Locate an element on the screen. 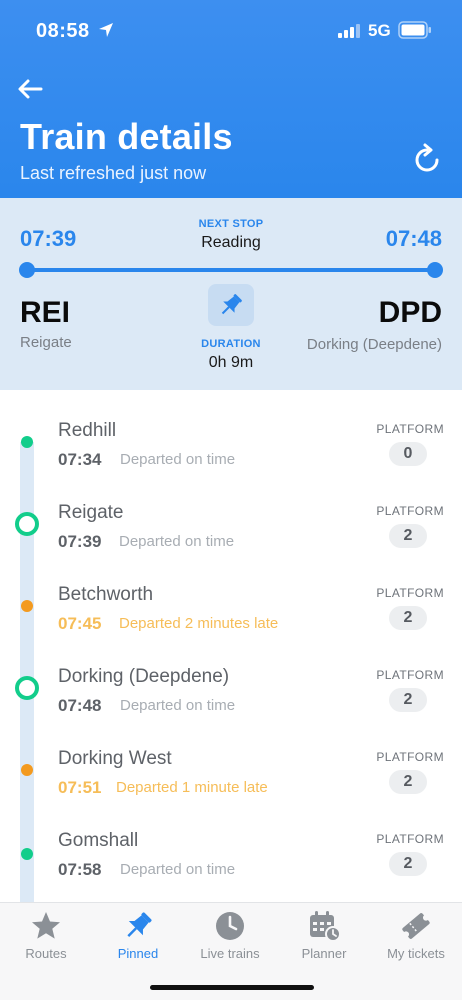  tab-pinned: Pinned is located at coordinates (138, 939).